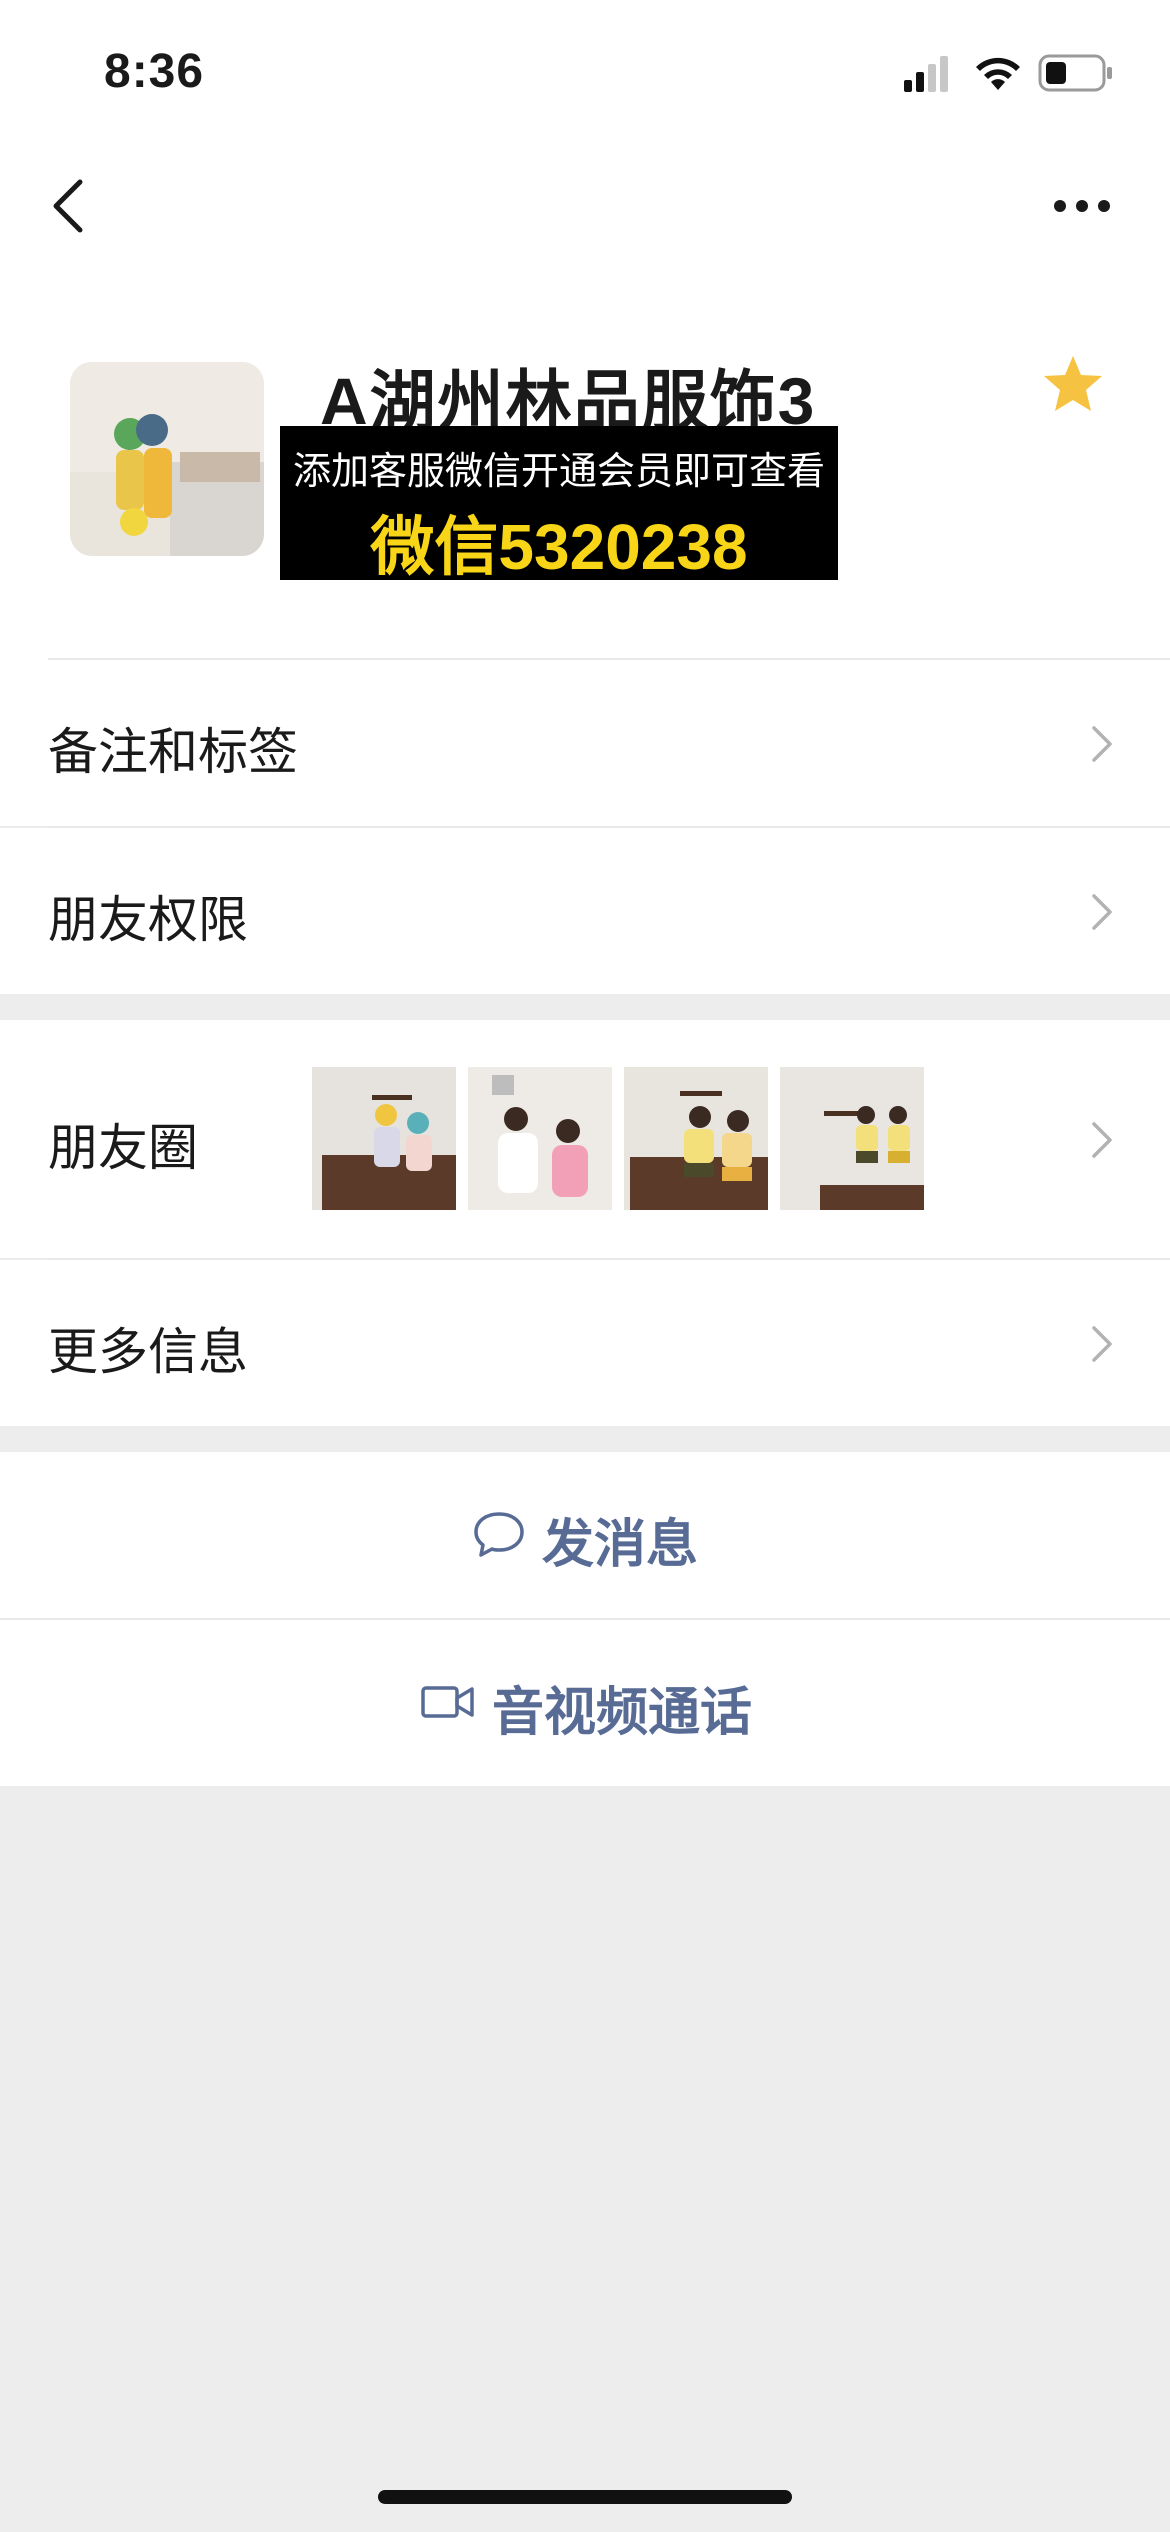 The height and width of the screenshot is (2532, 1170). I want to click on friend-permissions-row: 朋友权限, so click(585, 911).